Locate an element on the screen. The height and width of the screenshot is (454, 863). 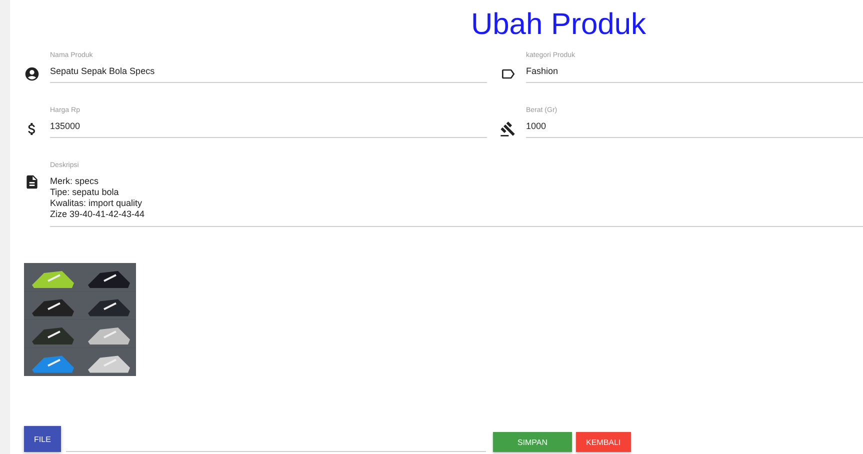
gavel-icon is located at coordinates (508, 128).